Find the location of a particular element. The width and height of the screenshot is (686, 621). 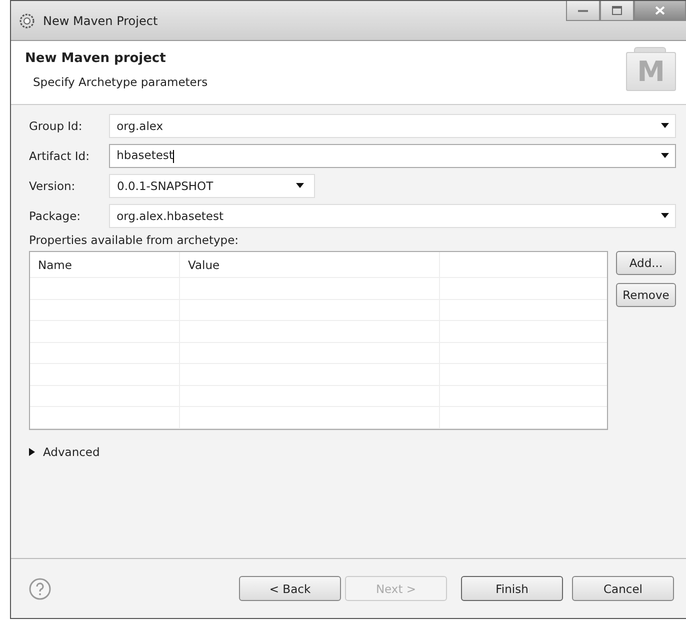

window-title: New Maven Project is located at coordinates (100, 21).